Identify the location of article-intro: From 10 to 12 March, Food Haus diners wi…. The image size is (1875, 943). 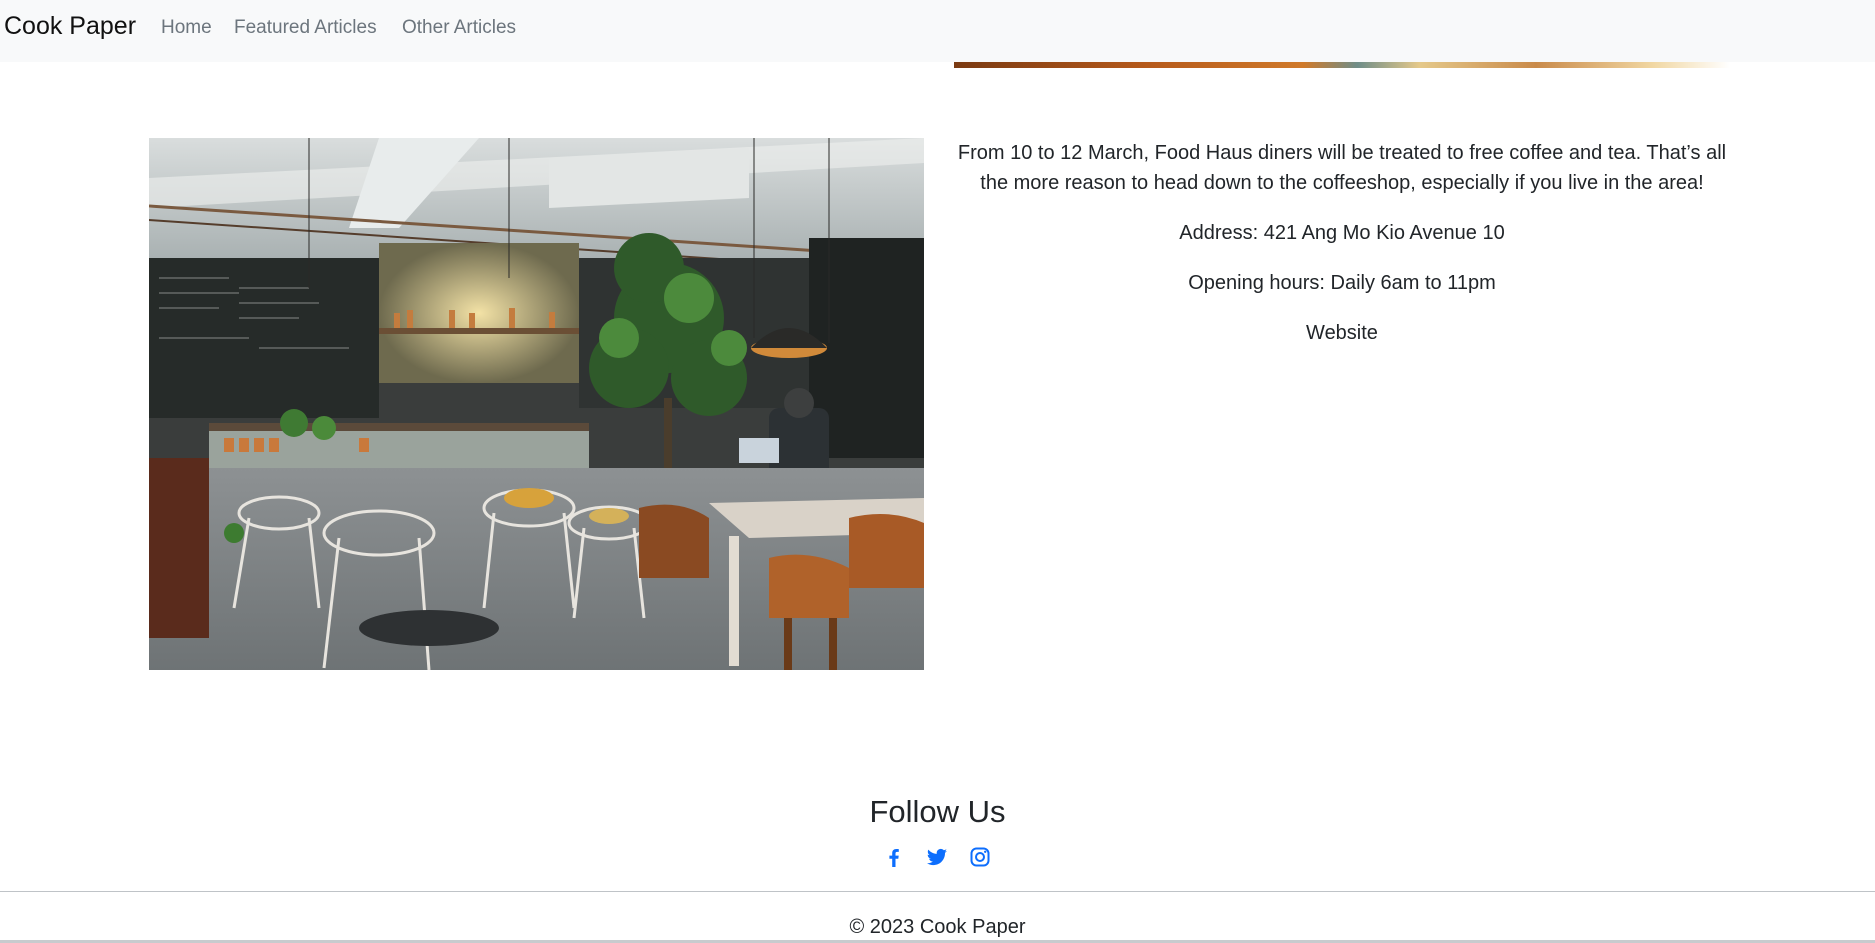
(1342, 168).